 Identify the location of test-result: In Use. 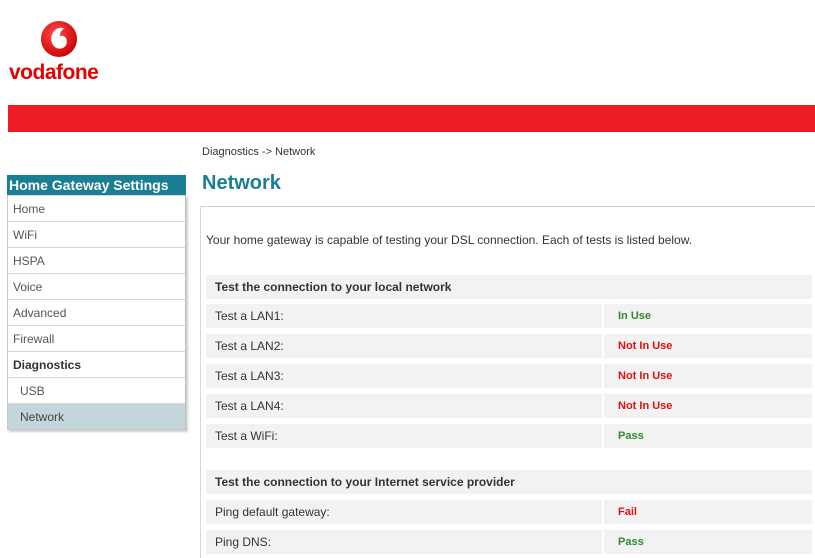
(708, 316).